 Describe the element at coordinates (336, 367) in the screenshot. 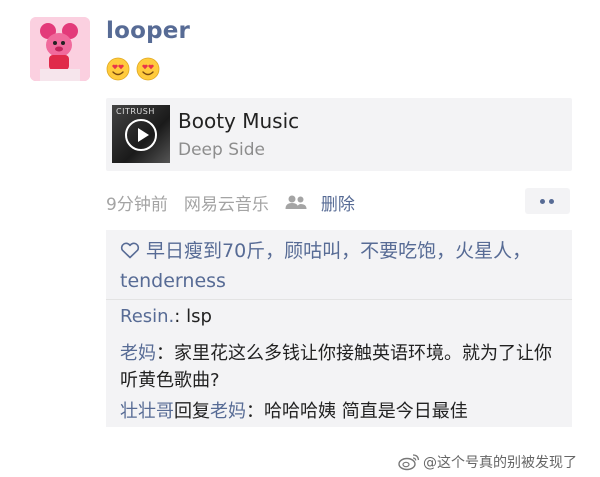

I see `comment-text: 家里花这么多钱让你接触英语环境。就为了让你听黄色歌曲?` at that location.